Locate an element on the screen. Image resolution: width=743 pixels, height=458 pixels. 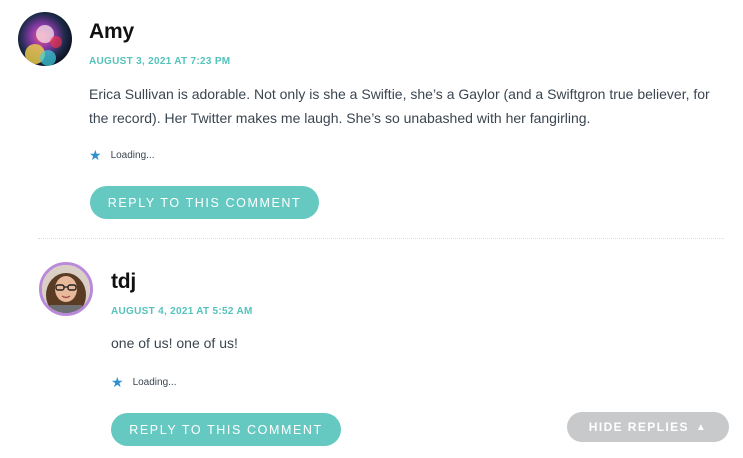
triangle-up-icon: ▲ is located at coordinates (701, 427).